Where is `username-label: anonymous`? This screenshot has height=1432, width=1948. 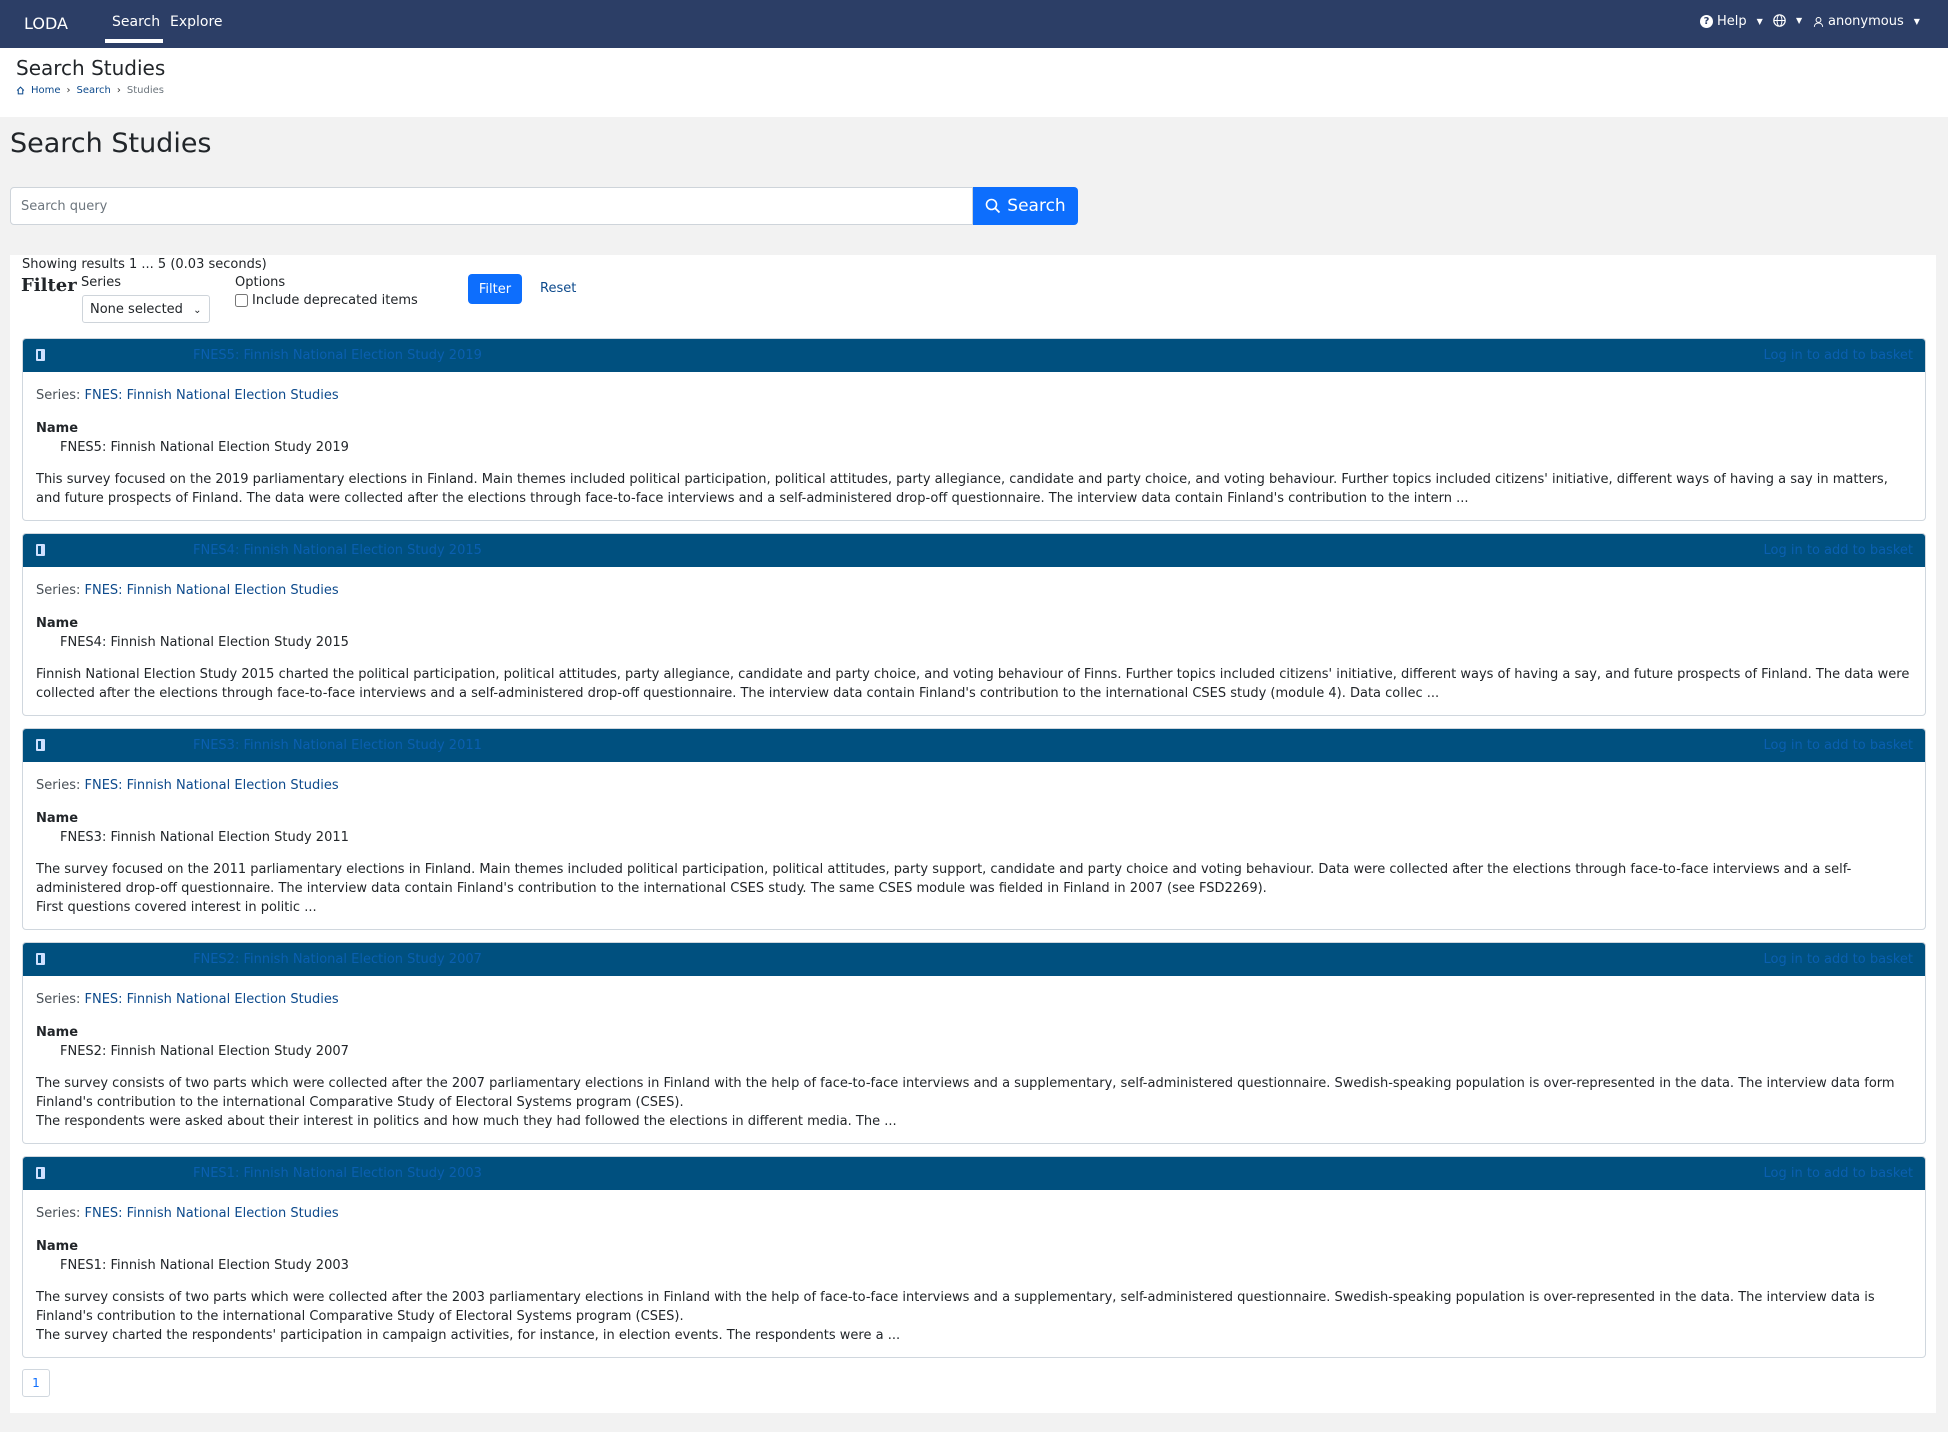
username-label: anonymous is located at coordinates (1866, 21).